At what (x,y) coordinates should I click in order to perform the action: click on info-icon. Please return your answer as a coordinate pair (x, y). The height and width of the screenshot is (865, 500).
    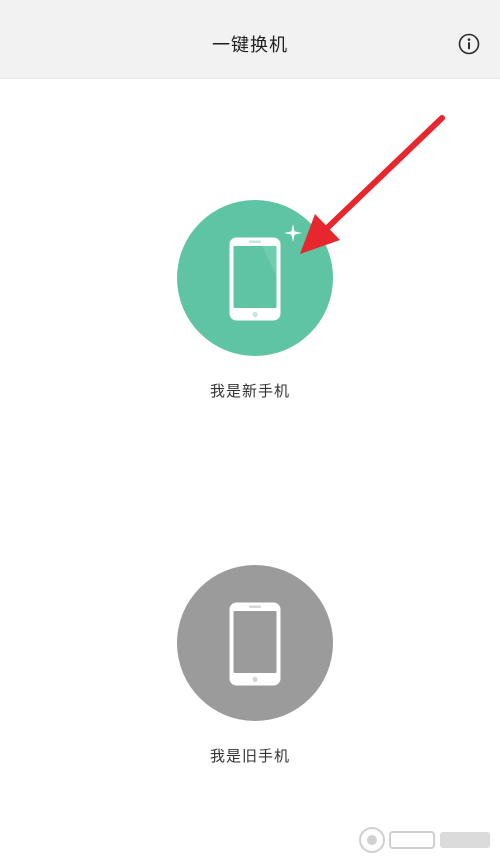
    Looking at the image, I should click on (469, 44).